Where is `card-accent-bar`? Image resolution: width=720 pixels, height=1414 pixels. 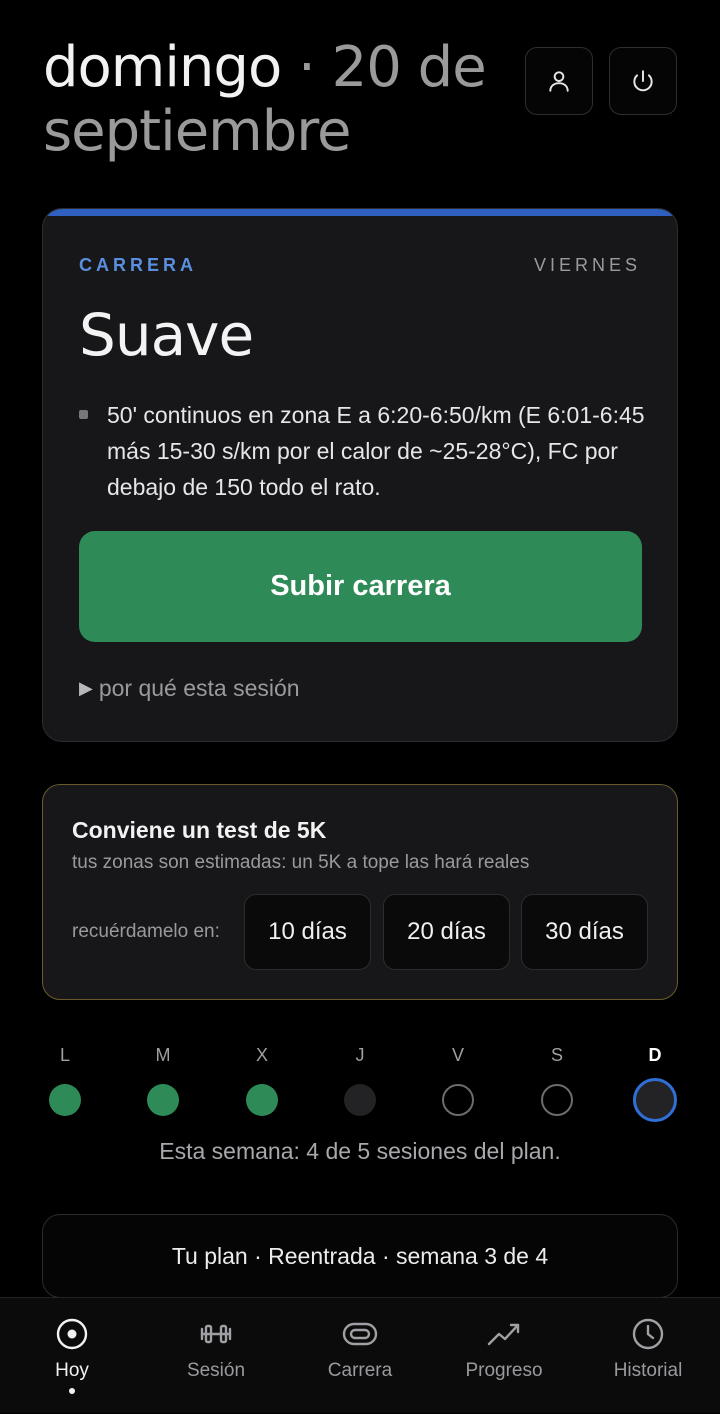 card-accent-bar is located at coordinates (360, 212).